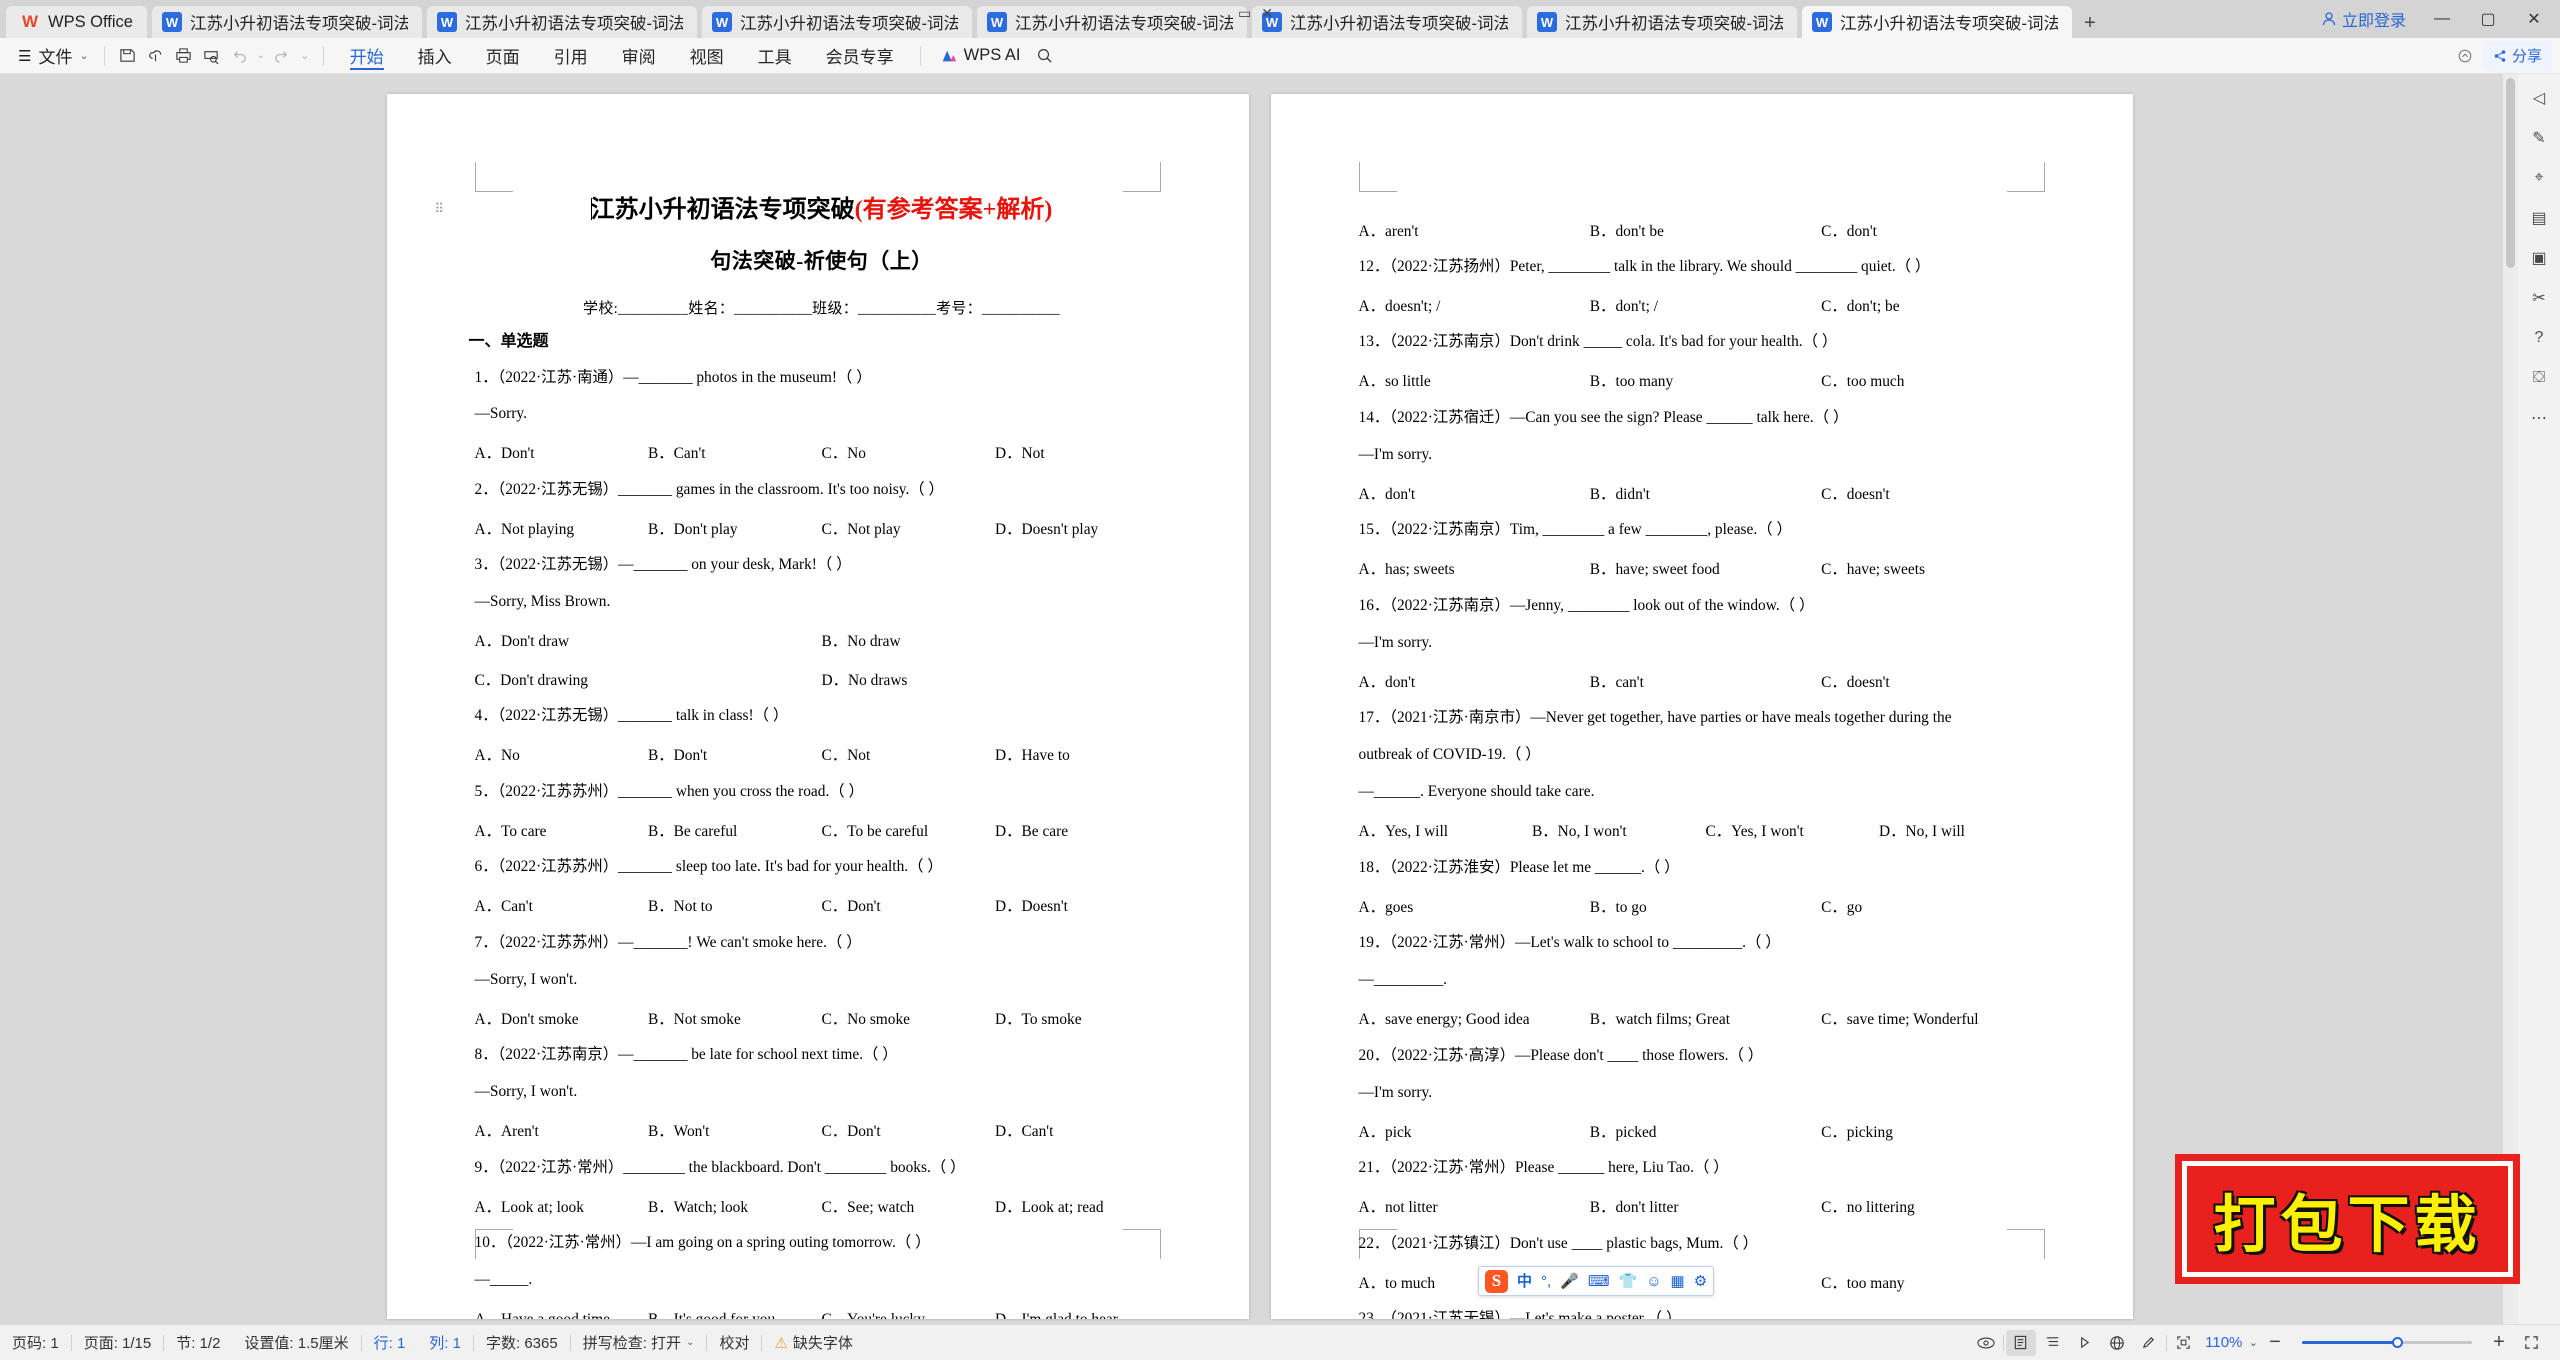 Image resolution: width=2560 pixels, height=1360 pixels. Describe the element at coordinates (30, 21) in the screenshot. I see `wps-logo-icon: W` at that location.